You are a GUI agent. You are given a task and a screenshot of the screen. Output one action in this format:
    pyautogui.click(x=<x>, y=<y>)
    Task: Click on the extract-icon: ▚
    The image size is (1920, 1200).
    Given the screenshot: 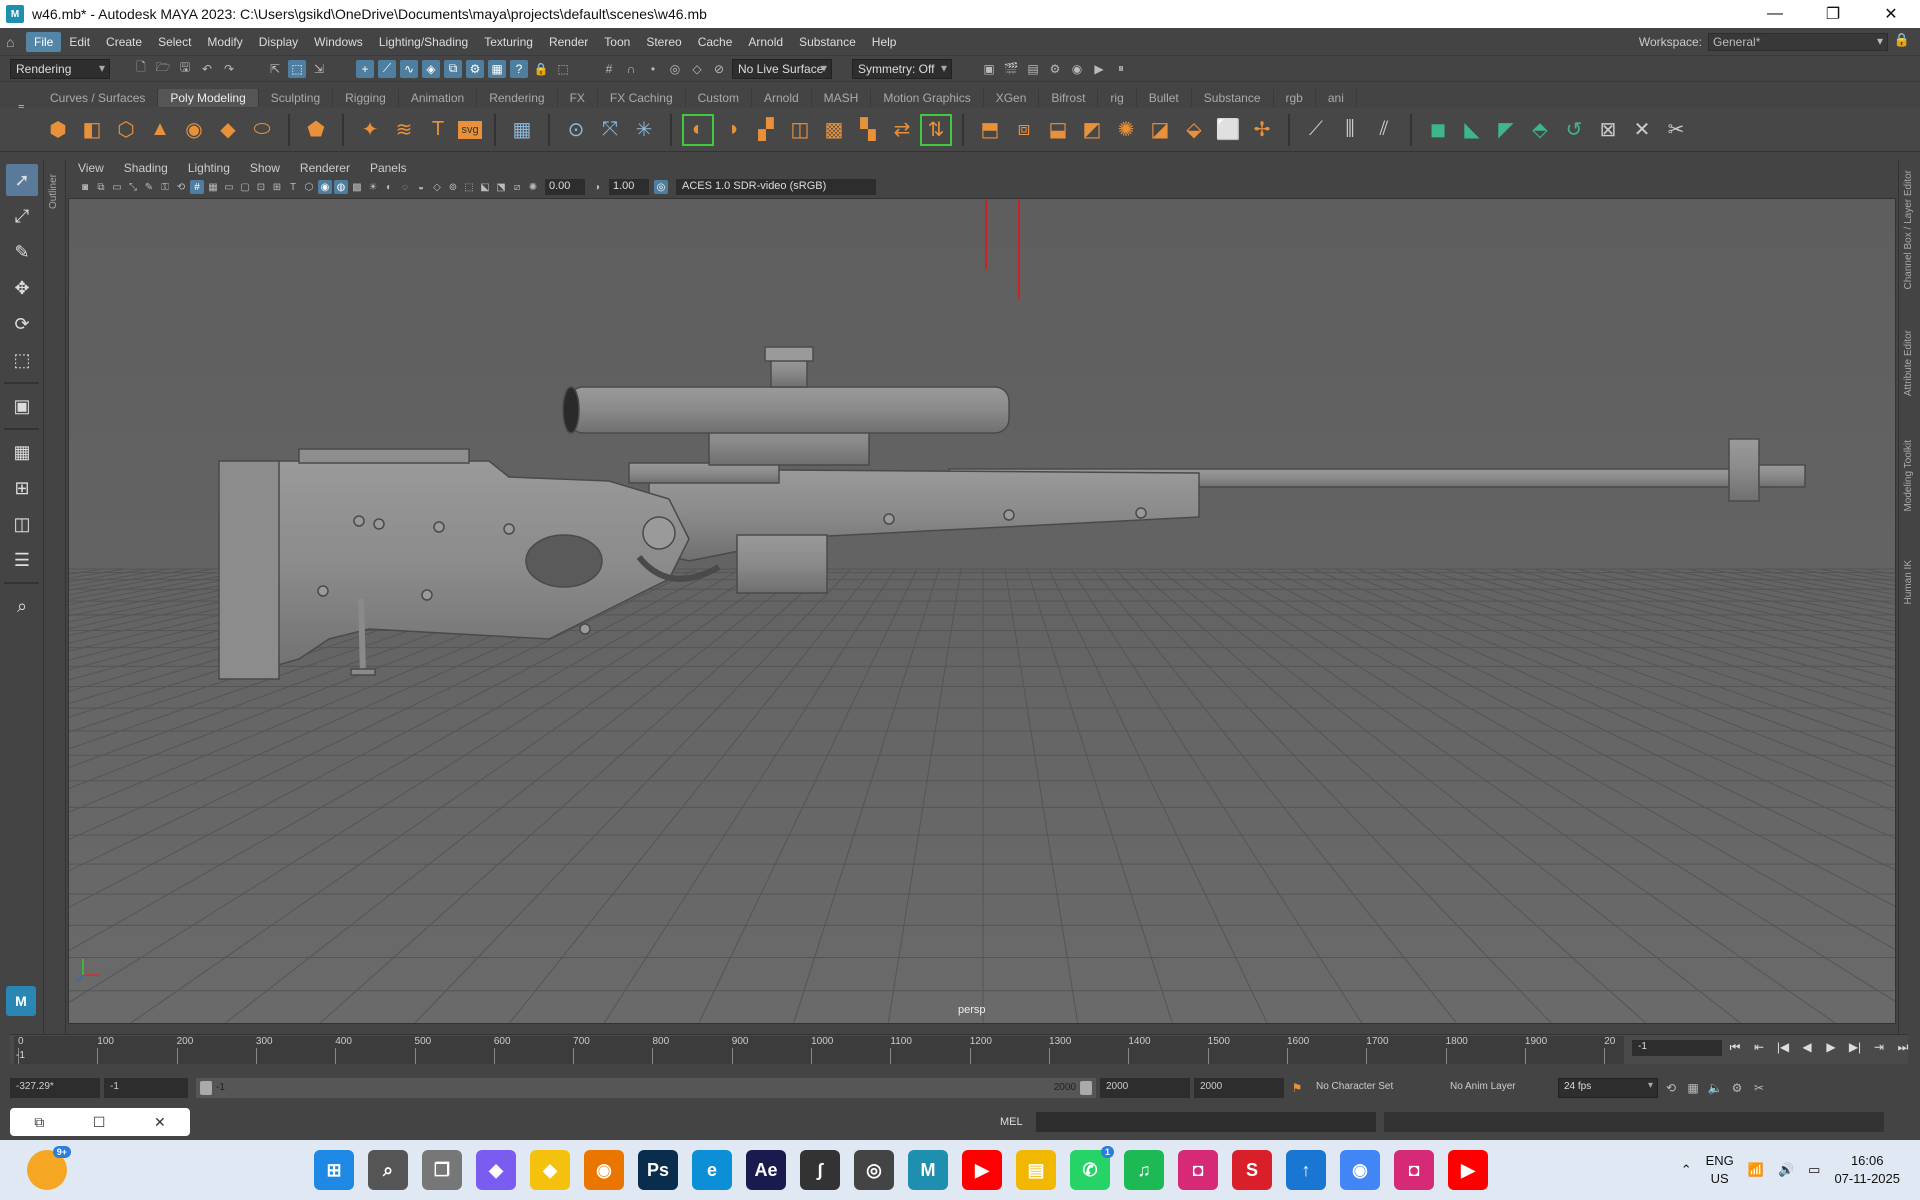 What is the action you would take?
    pyautogui.click(x=868, y=130)
    